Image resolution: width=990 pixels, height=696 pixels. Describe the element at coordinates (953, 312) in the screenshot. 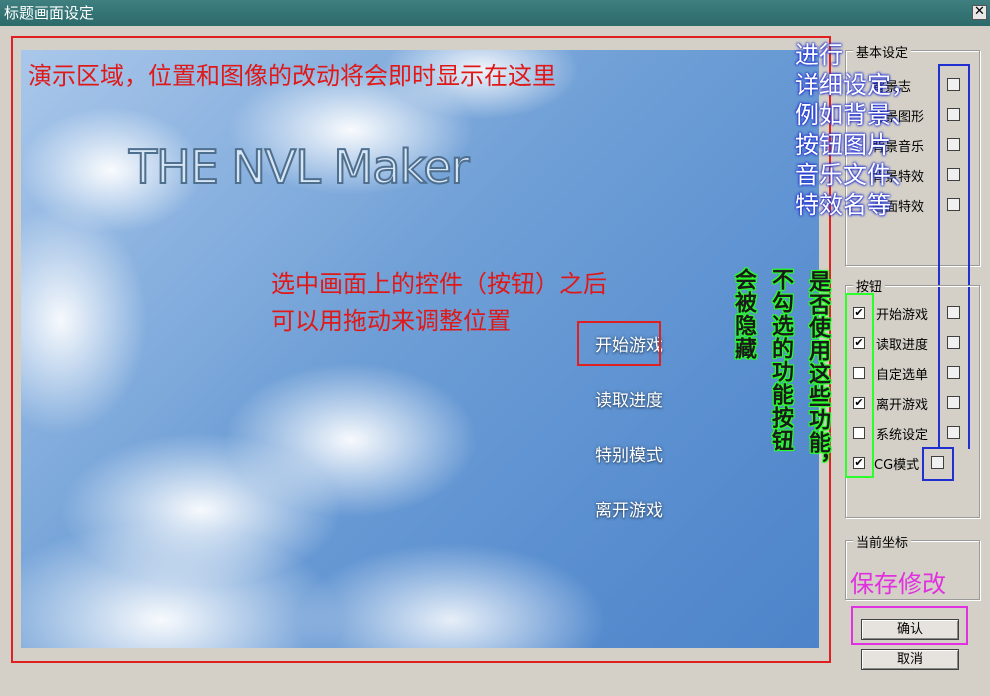

I see `detail-button-start` at that location.